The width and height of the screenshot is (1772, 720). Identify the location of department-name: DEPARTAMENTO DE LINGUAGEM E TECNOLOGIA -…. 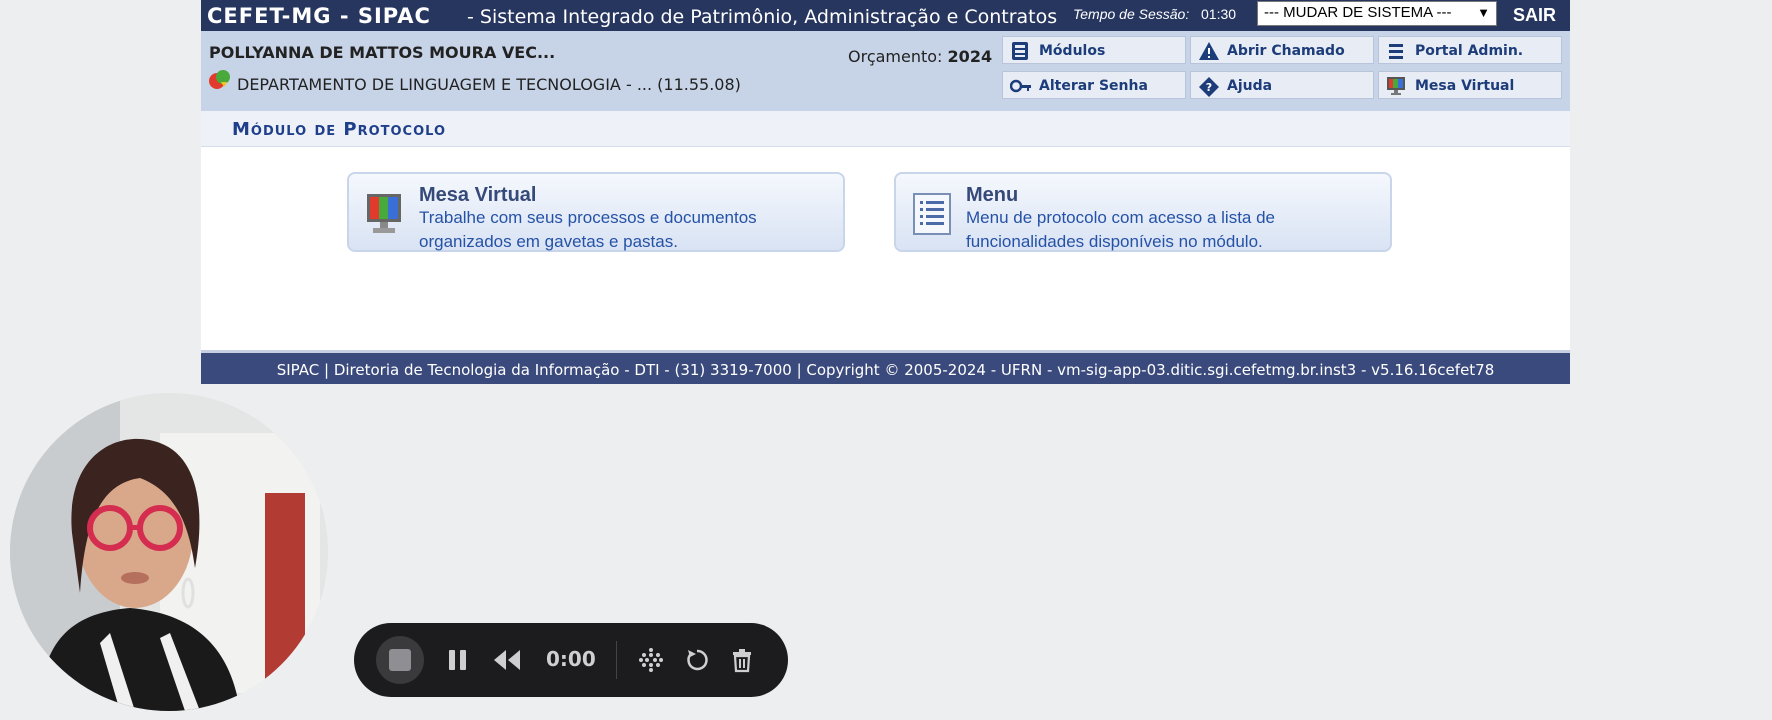
(489, 84).